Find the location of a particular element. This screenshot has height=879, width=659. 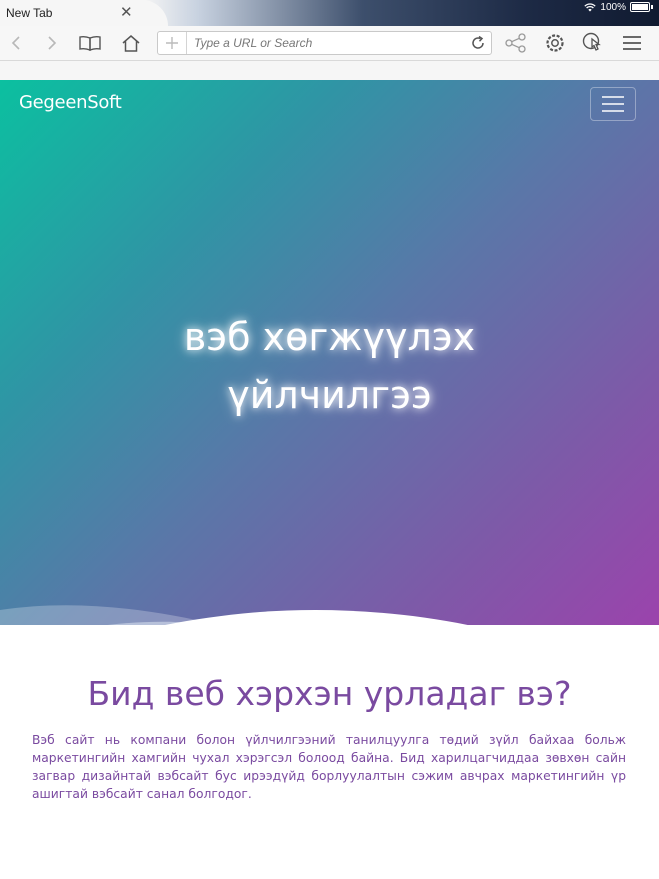

address-bar is located at coordinates (324, 43).